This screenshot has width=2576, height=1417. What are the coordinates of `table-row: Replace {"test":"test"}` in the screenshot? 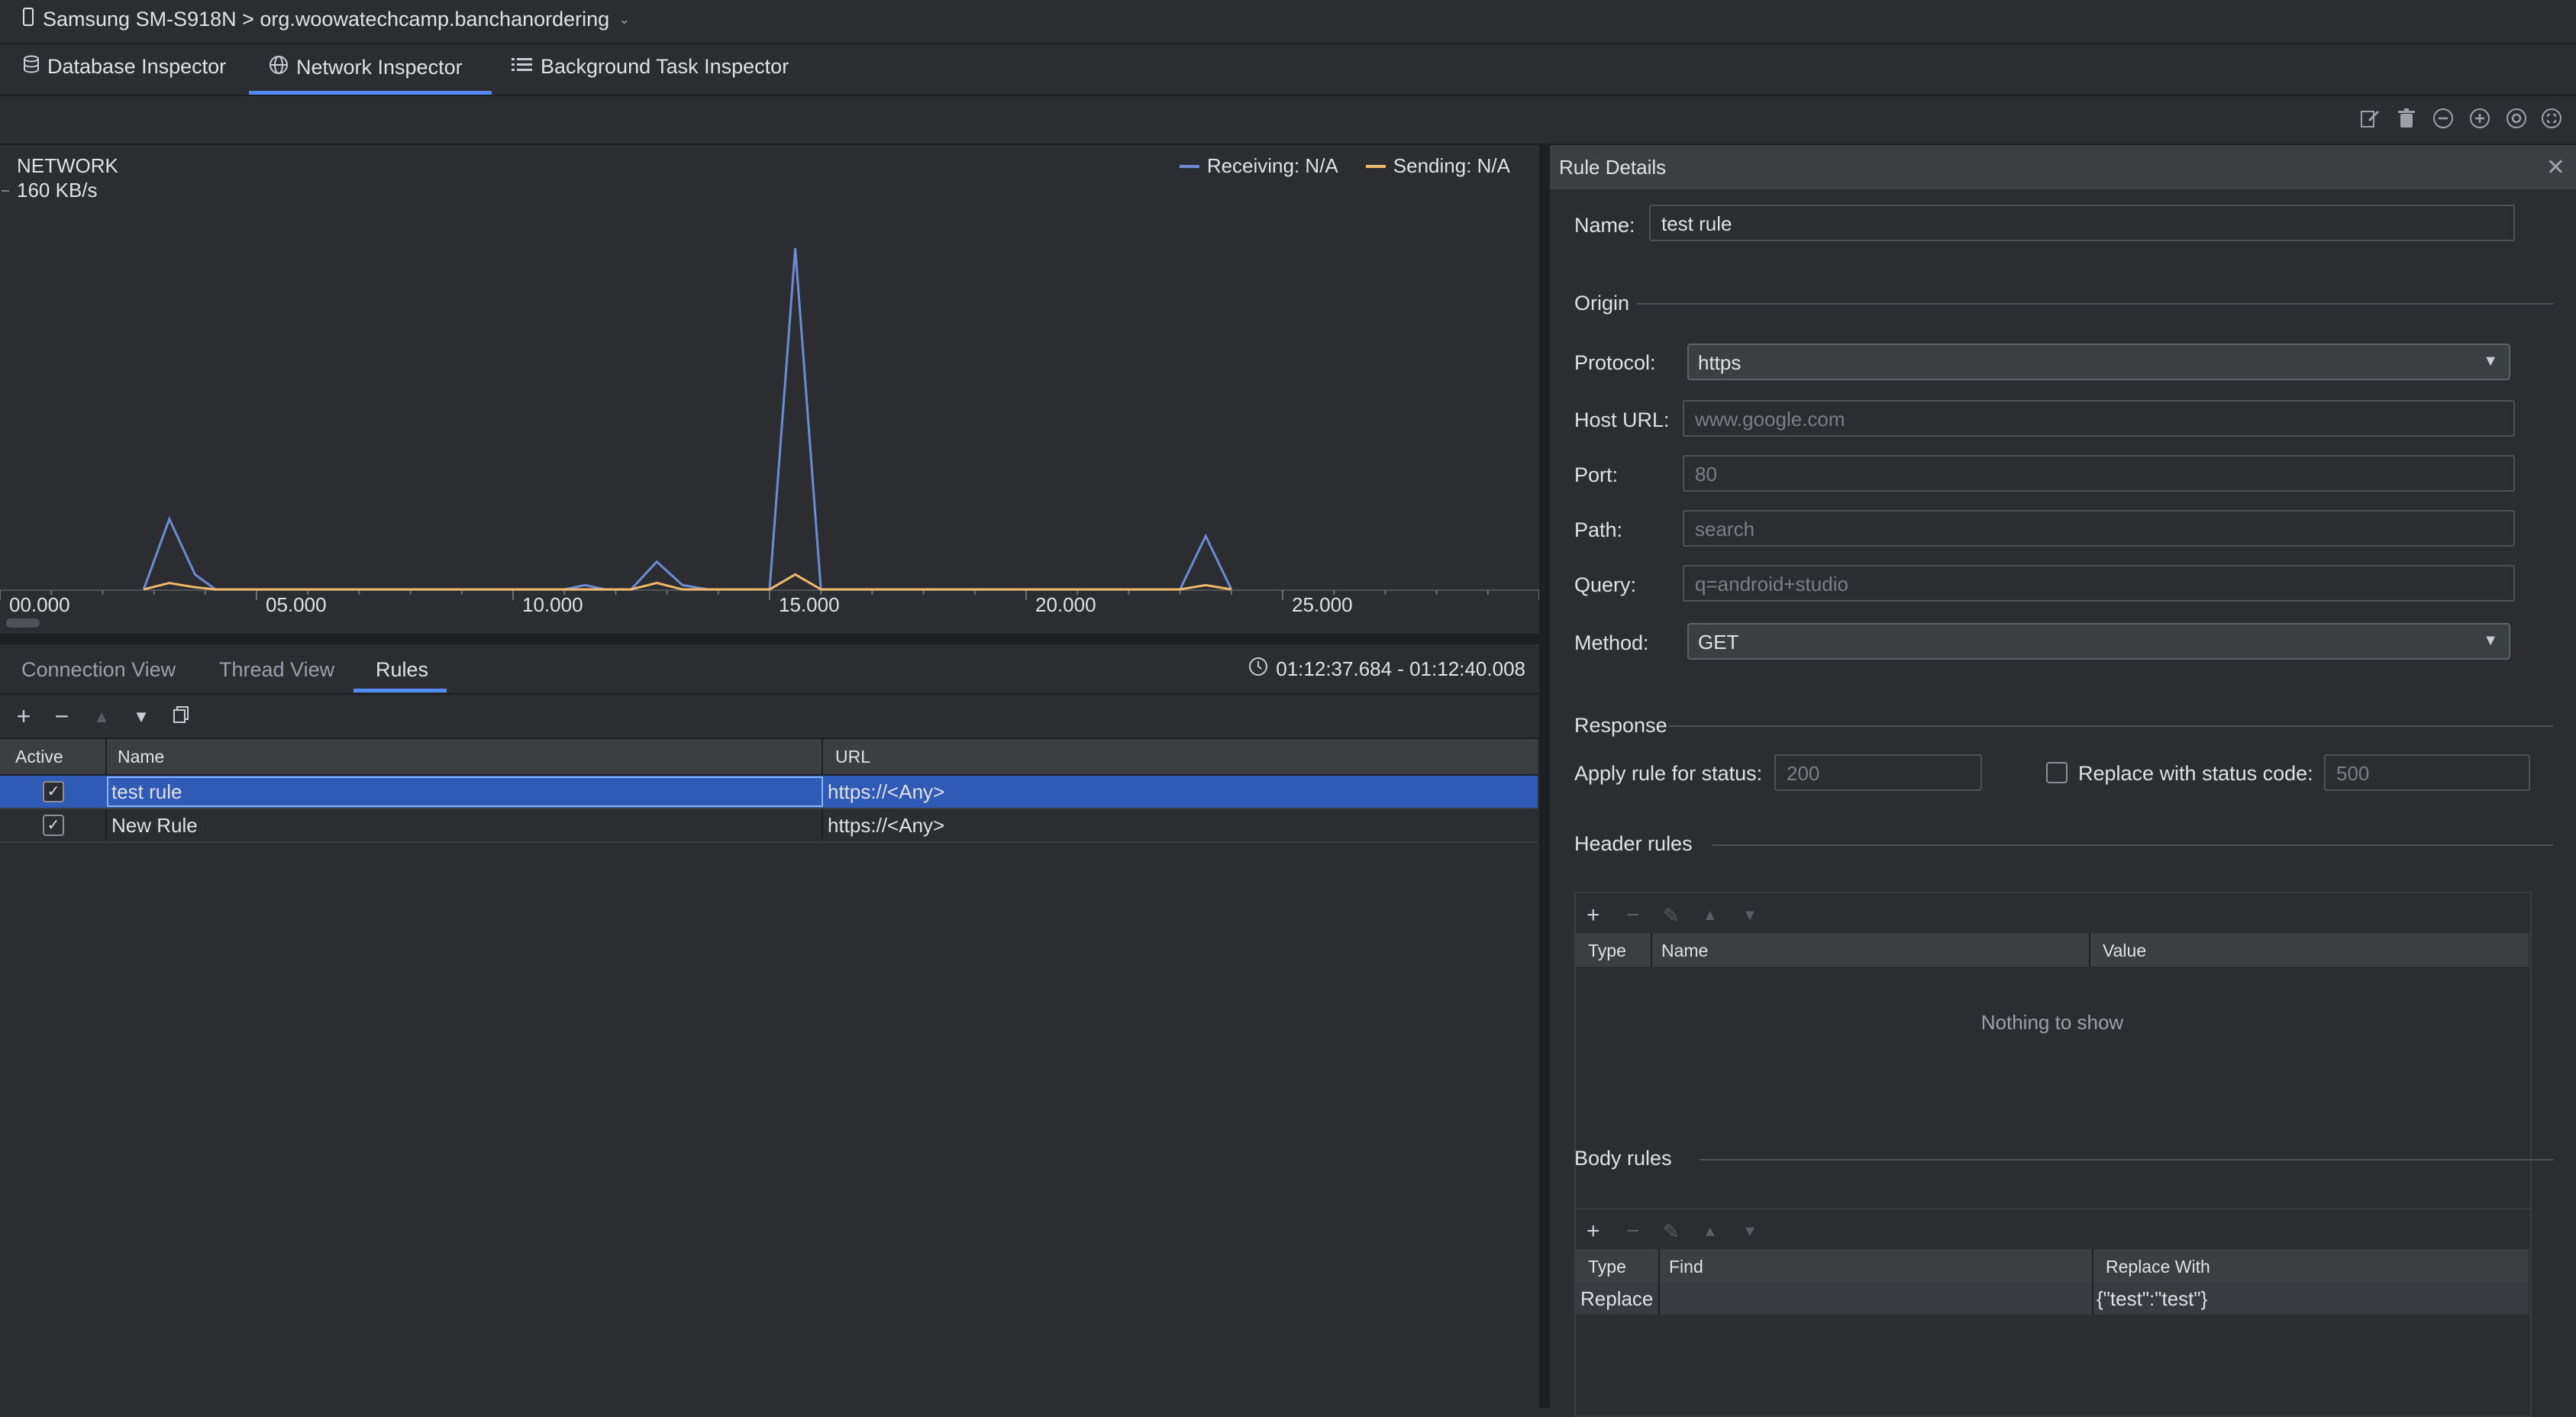 It's located at (2052, 1299).